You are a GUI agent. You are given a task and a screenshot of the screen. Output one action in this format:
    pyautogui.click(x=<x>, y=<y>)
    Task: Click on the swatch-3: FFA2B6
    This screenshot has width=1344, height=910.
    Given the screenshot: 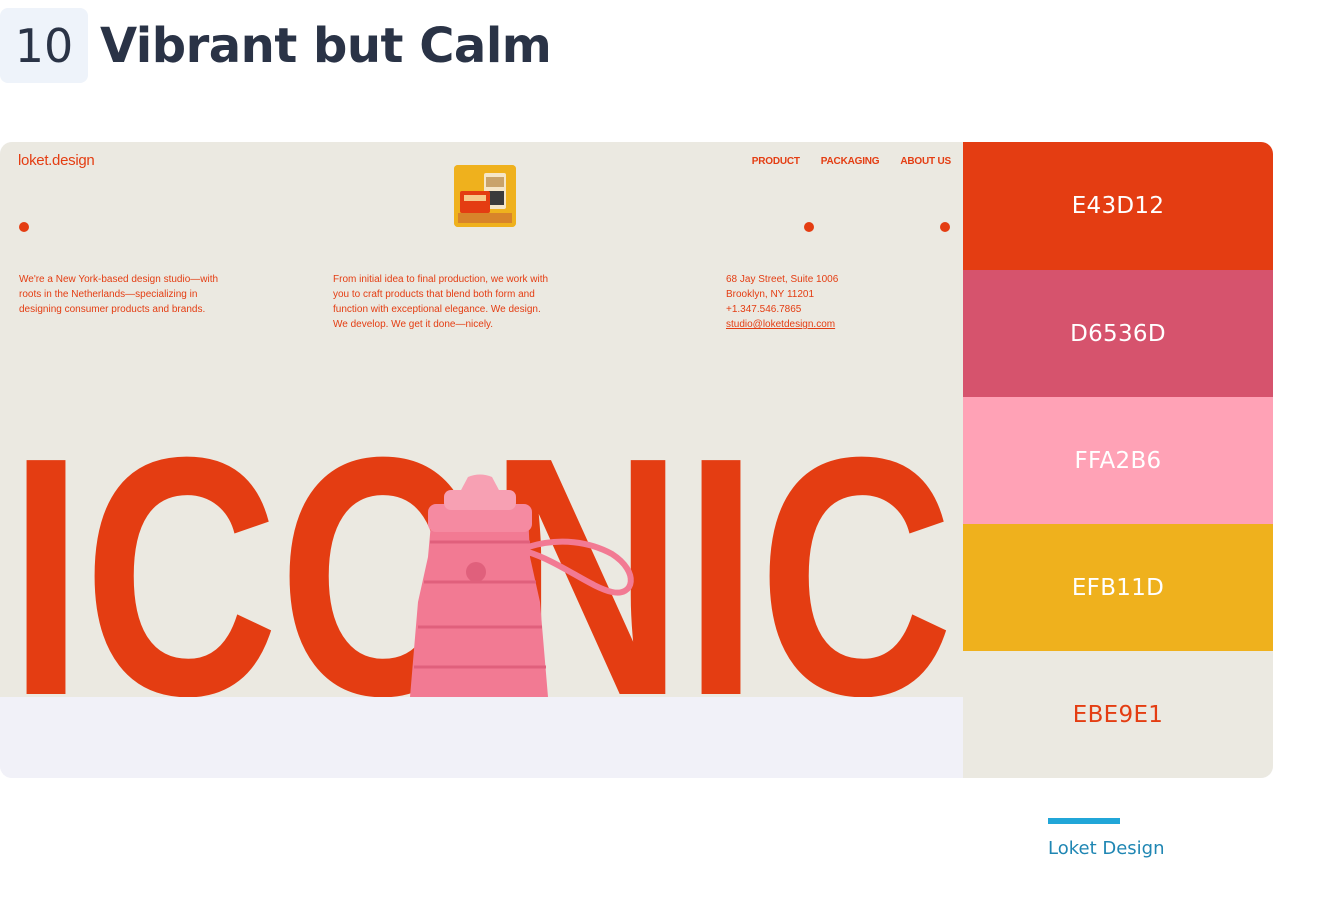 What is the action you would take?
    pyautogui.click(x=1118, y=460)
    